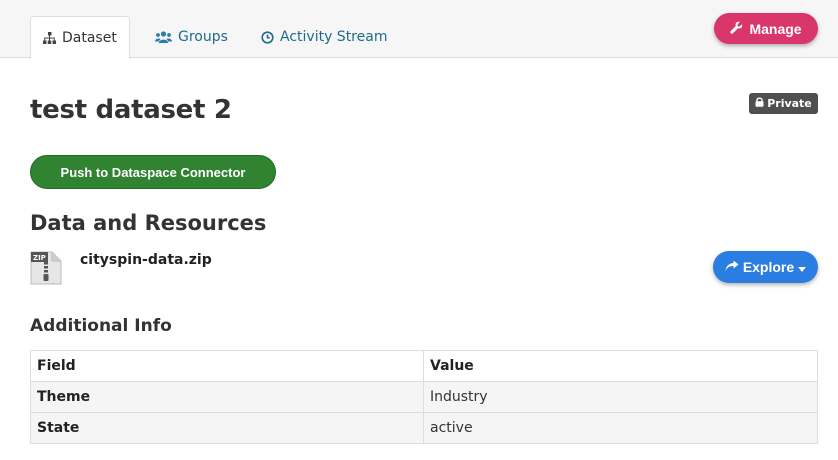  Describe the element at coordinates (101, 326) in the screenshot. I see `additional-info-heading: Additional Info` at that location.